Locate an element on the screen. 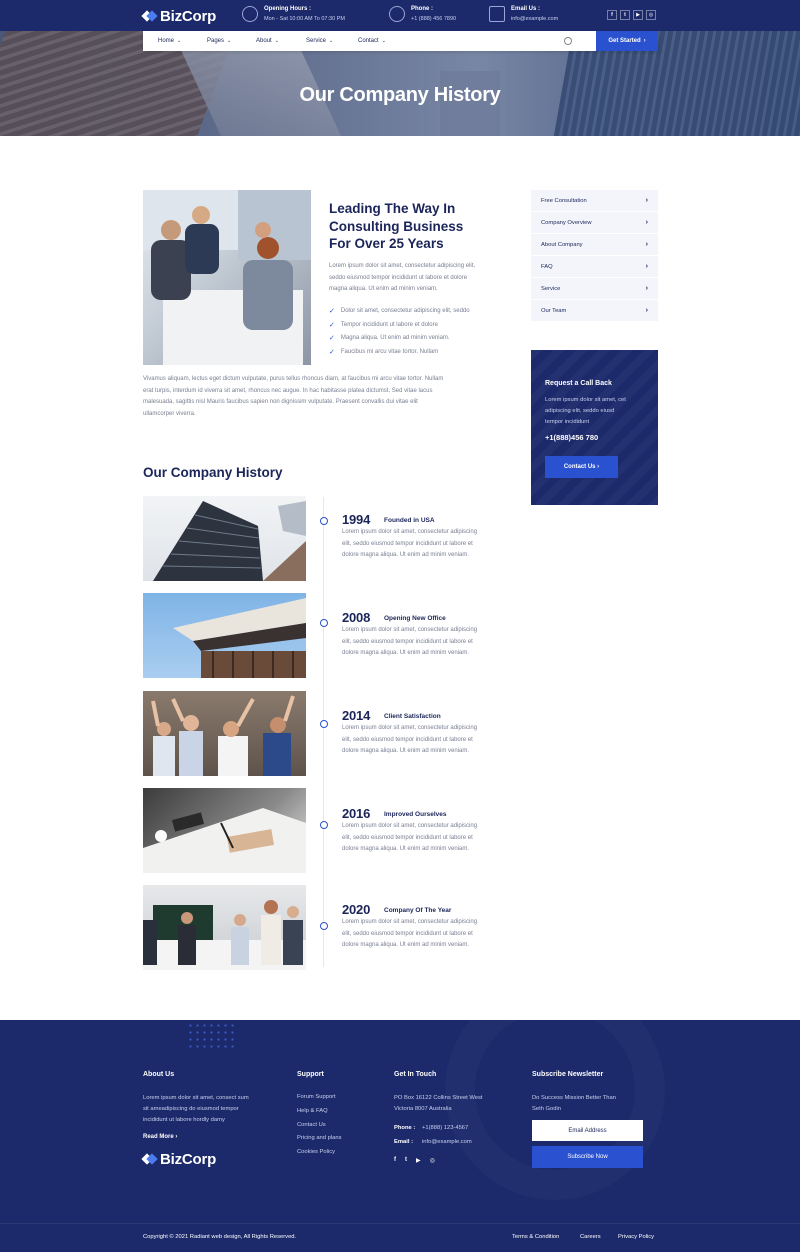 The width and height of the screenshot is (800, 1252). newsletter-email-input: Email Address is located at coordinates (587, 1130).